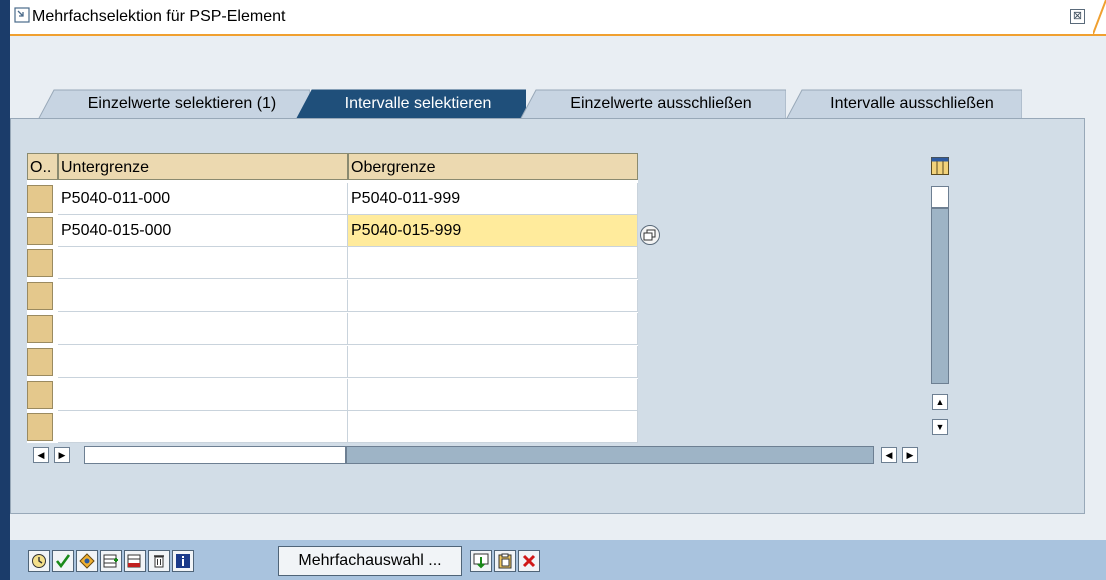 This screenshot has height=580, width=1106. I want to click on tab-label: Intervalle ausschließen, so click(912, 103).